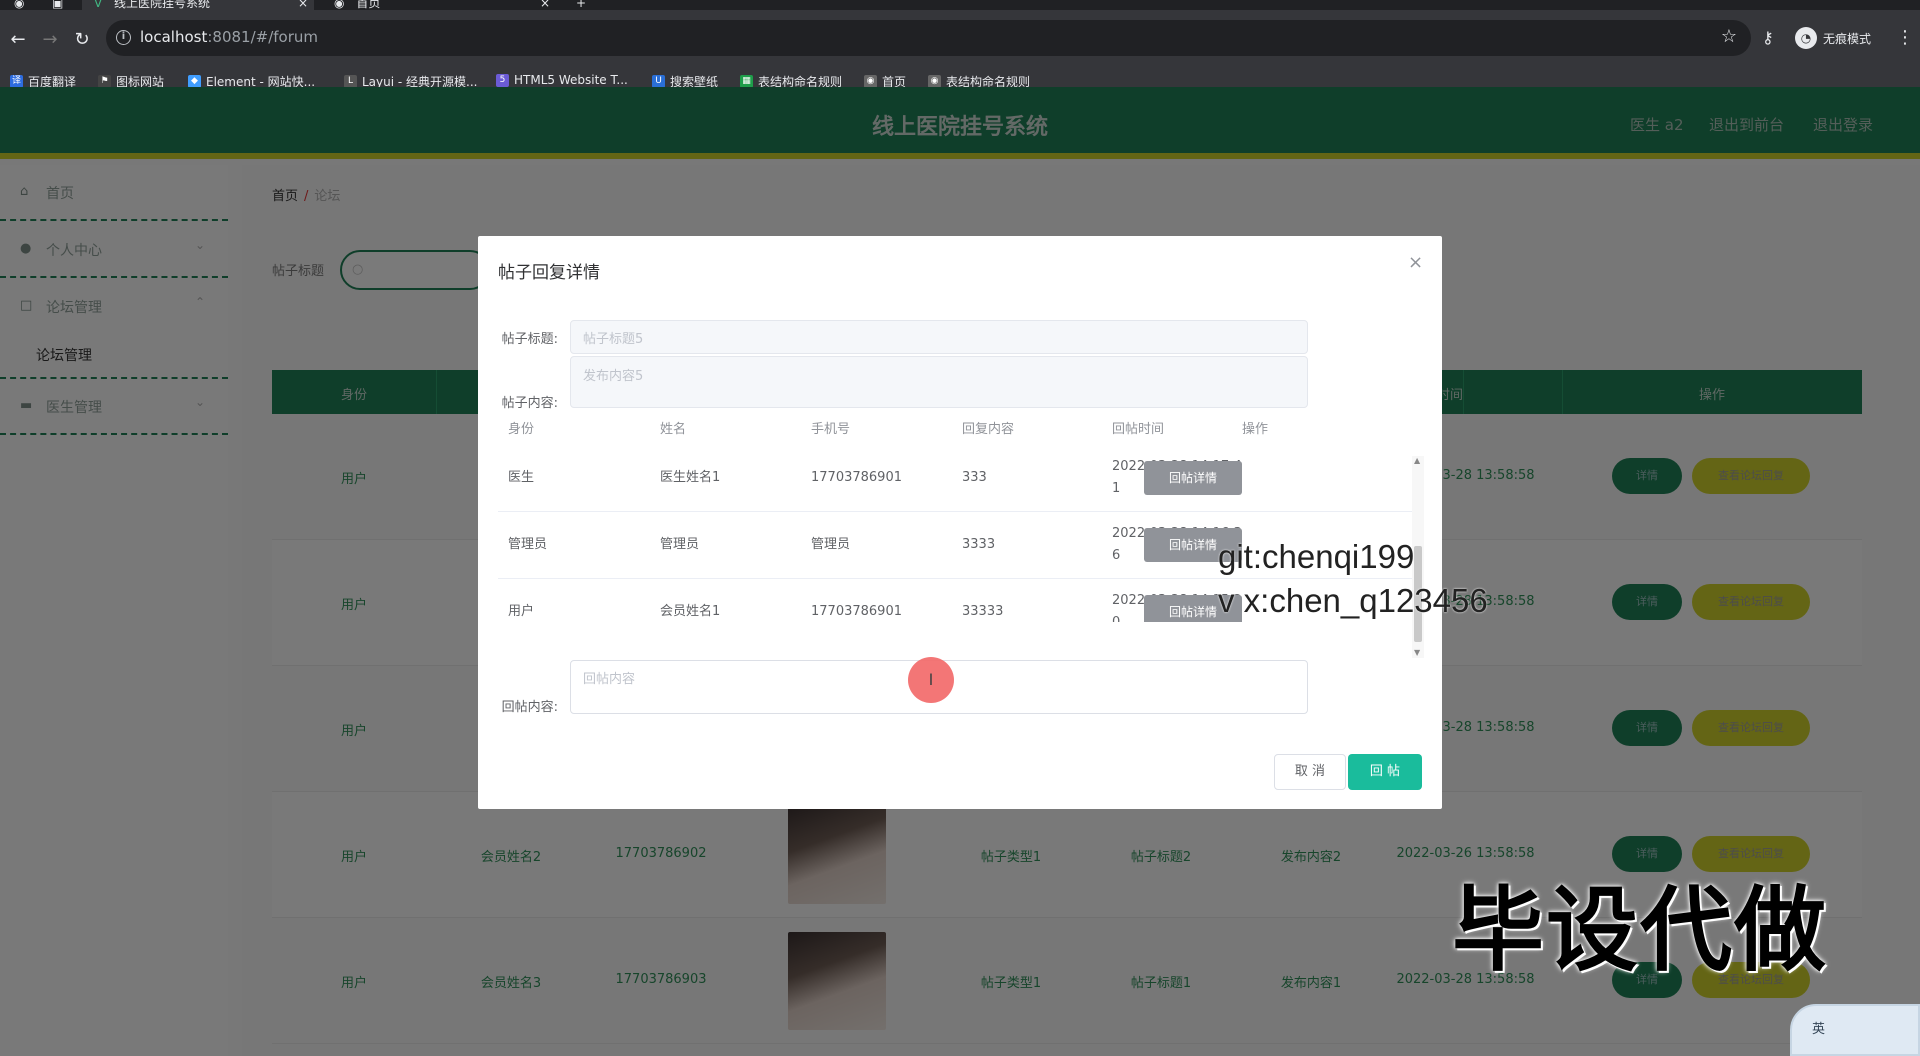 The width and height of the screenshot is (1920, 1056). What do you see at coordinates (680, 544) in the screenshot?
I see `reply-cell-name: 管理员` at bounding box center [680, 544].